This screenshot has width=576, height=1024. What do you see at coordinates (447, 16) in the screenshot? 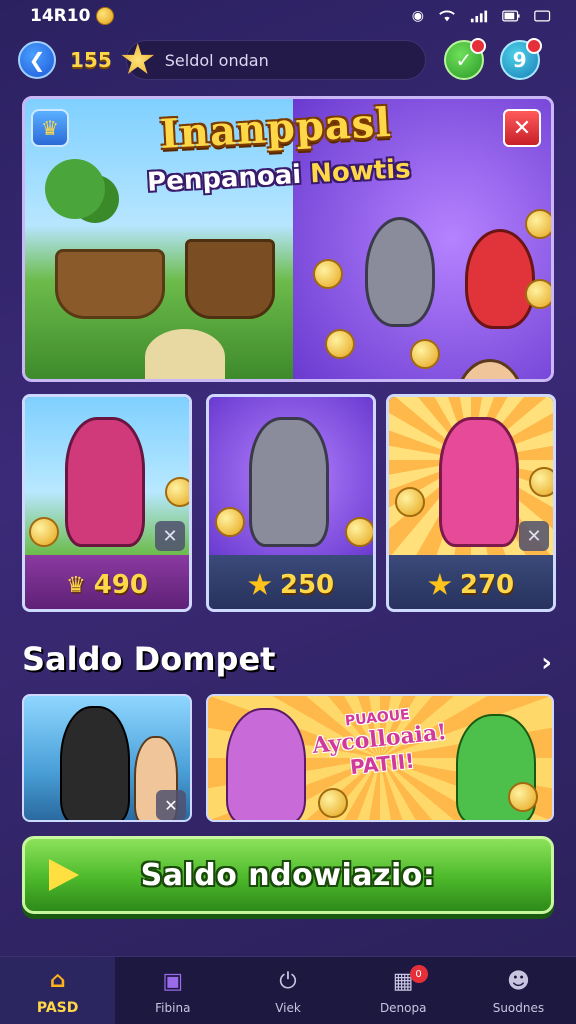
I see `wifi-icon` at bounding box center [447, 16].